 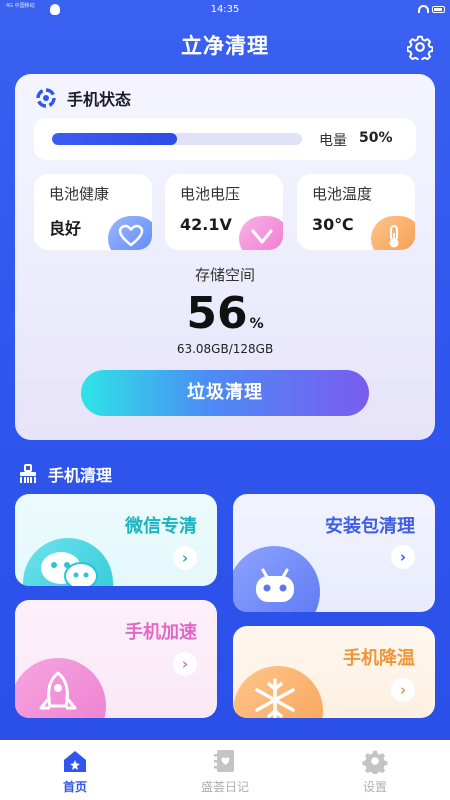 What do you see at coordinates (28, 473) in the screenshot?
I see `broom-icon` at bounding box center [28, 473].